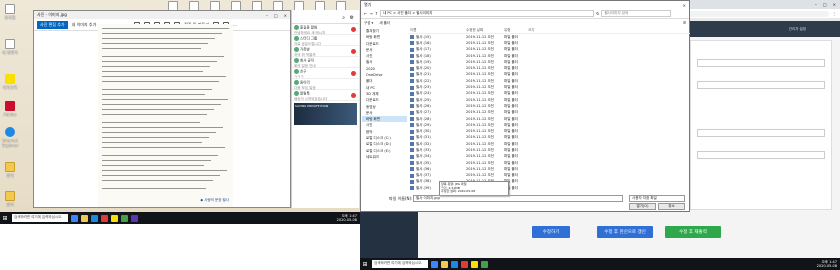 The width and height of the screenshot is (840, 270). What do you see at coordinates (384, 23) in the screenshot?
I see `new-folder-button: 새 폴더` at bounding box center [384, 23].